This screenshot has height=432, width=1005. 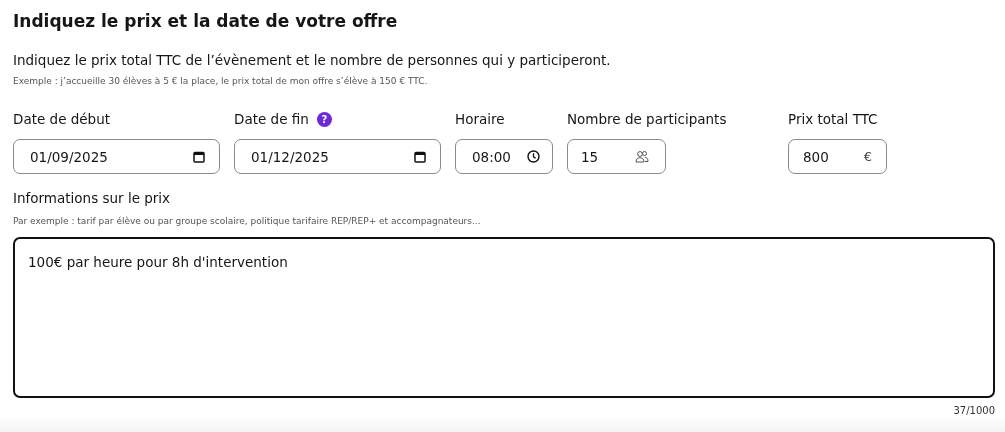 What do you see at coordinates (867, 156) in the screenshot?
I see `euro-sign: €` at bounding box center [867, 156].